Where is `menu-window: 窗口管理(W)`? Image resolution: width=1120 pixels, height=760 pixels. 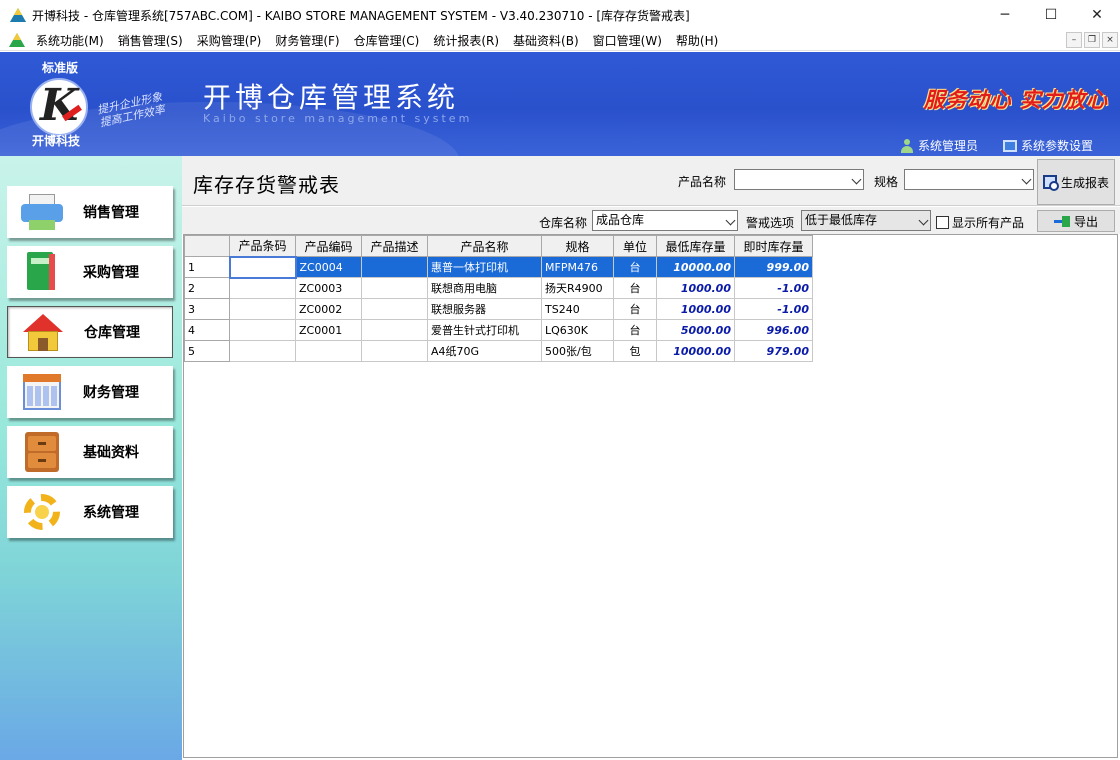
menu-window: 窗口管理(W) is located at coordinates (627, 40).